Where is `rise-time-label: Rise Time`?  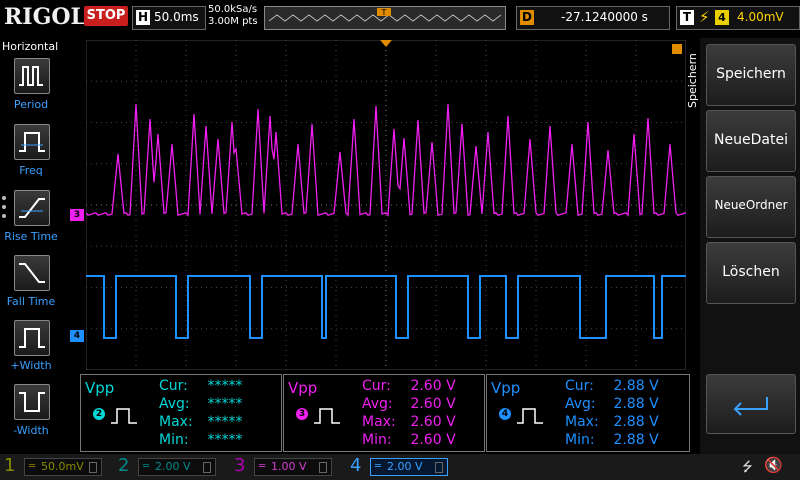
rise-time-label: Rise Time is located at coordinates (31, 236).